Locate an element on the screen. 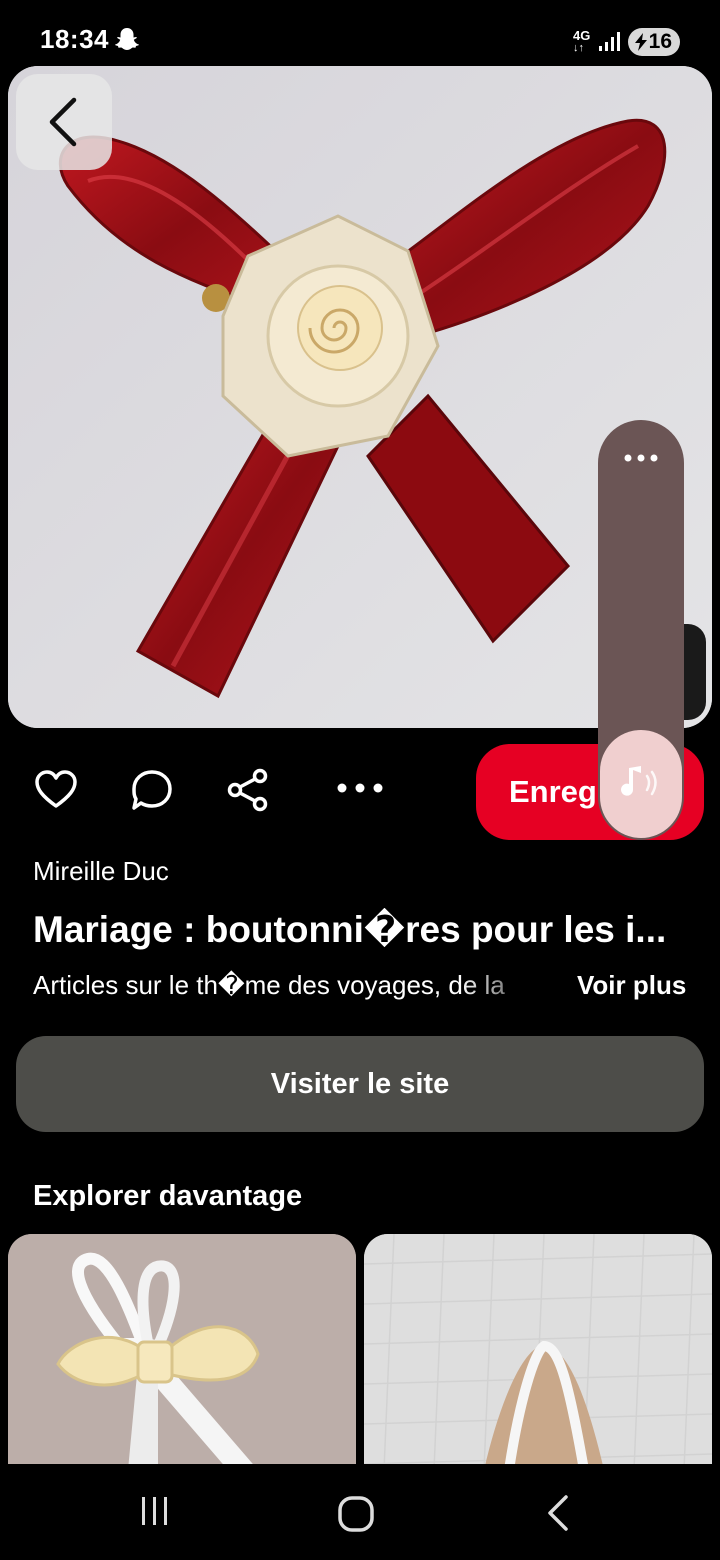 The width and height of the screenshot is (720, 1560). visit-site-button: Visiter le site is located at coordinates (360, 1084).